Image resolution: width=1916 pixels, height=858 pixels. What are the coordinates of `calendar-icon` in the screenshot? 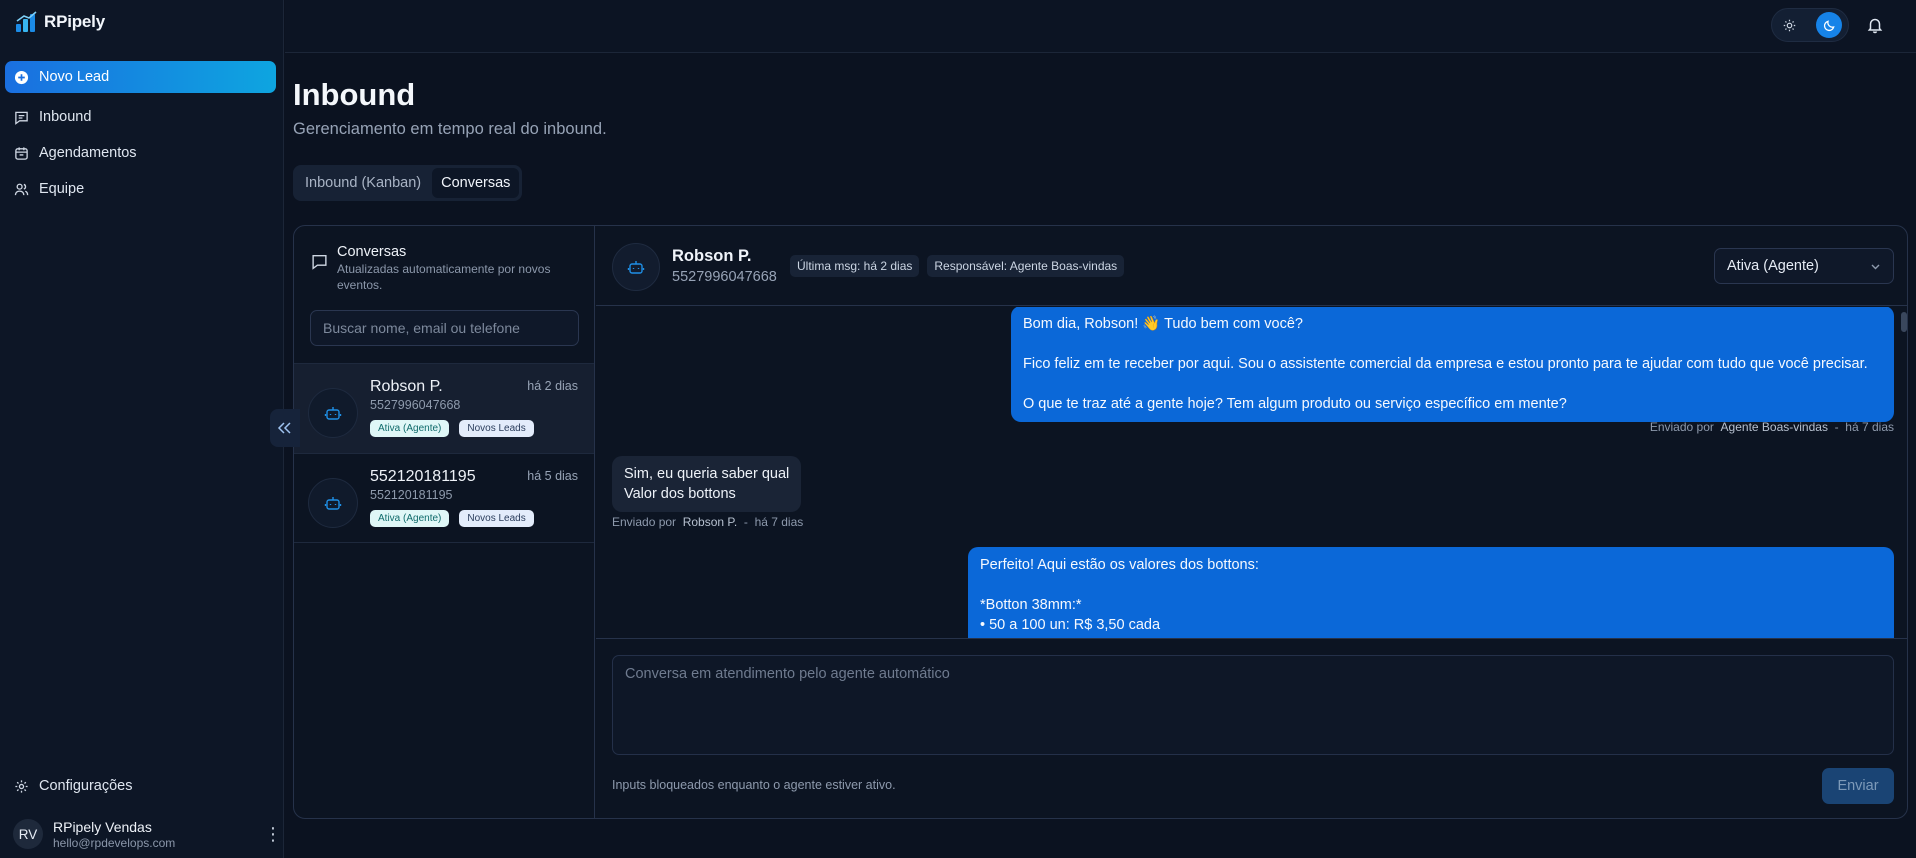 It's located at (21, 153).